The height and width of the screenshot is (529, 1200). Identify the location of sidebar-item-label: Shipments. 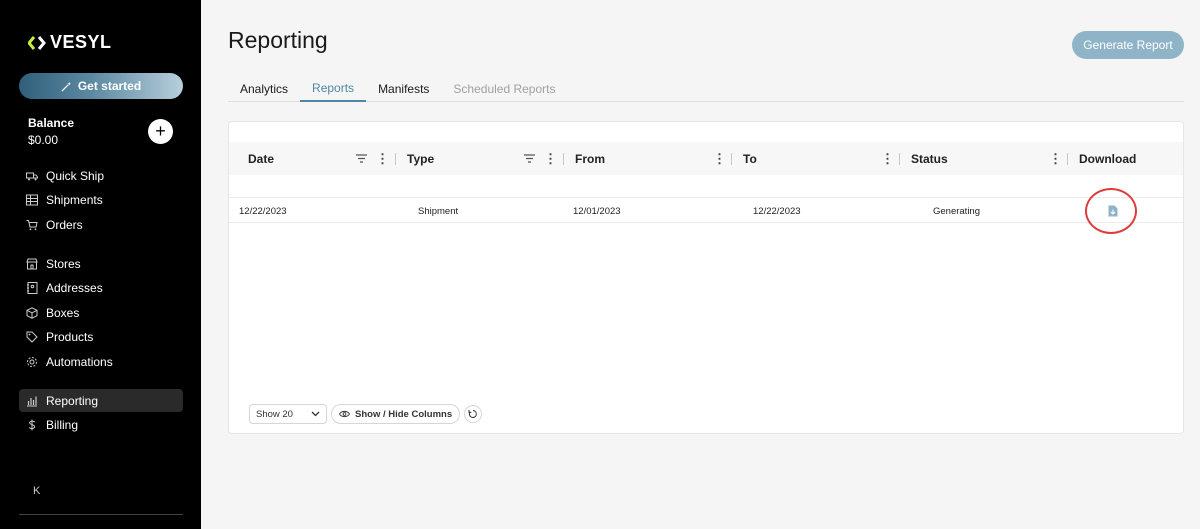
(74, 200).